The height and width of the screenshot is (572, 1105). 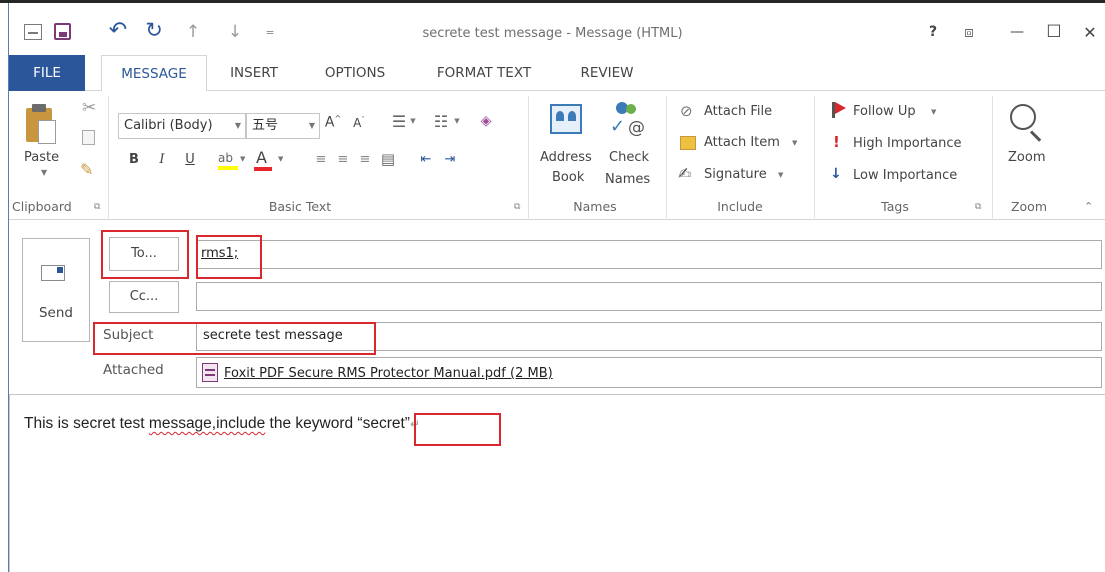 What do you see at coordinates (740, 206) in the screenshot?
I see `include-group-label: Include` at bounding box center [740, 206].